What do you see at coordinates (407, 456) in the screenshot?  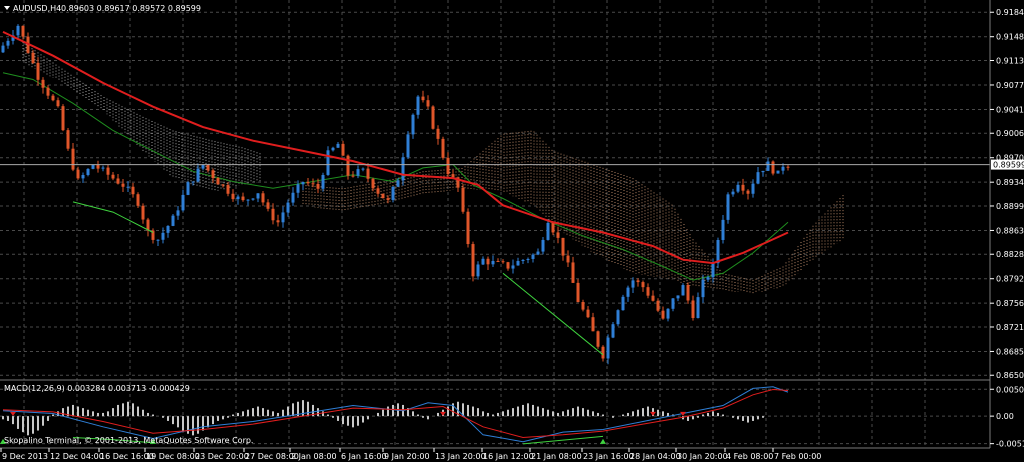 I see `time-tick-label: 9 Jan 20:00` at bounding box center [407, 456].